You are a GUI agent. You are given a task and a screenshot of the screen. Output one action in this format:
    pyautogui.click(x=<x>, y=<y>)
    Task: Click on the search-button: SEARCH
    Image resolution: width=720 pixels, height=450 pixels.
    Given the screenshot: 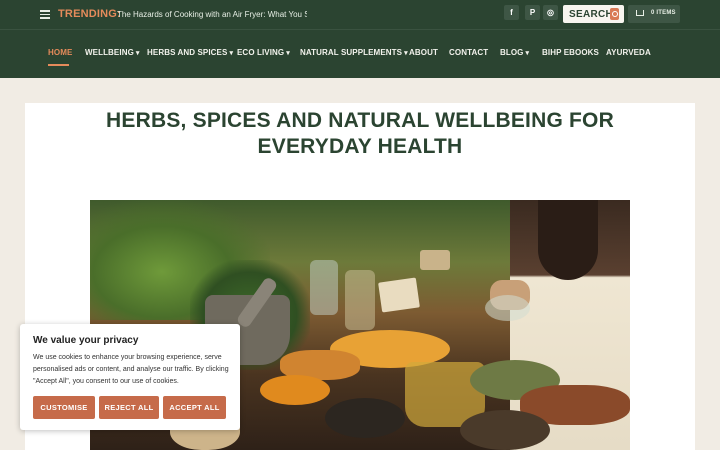 What is the action you would take?
    pyautogui.click(x=593, y=14)
    